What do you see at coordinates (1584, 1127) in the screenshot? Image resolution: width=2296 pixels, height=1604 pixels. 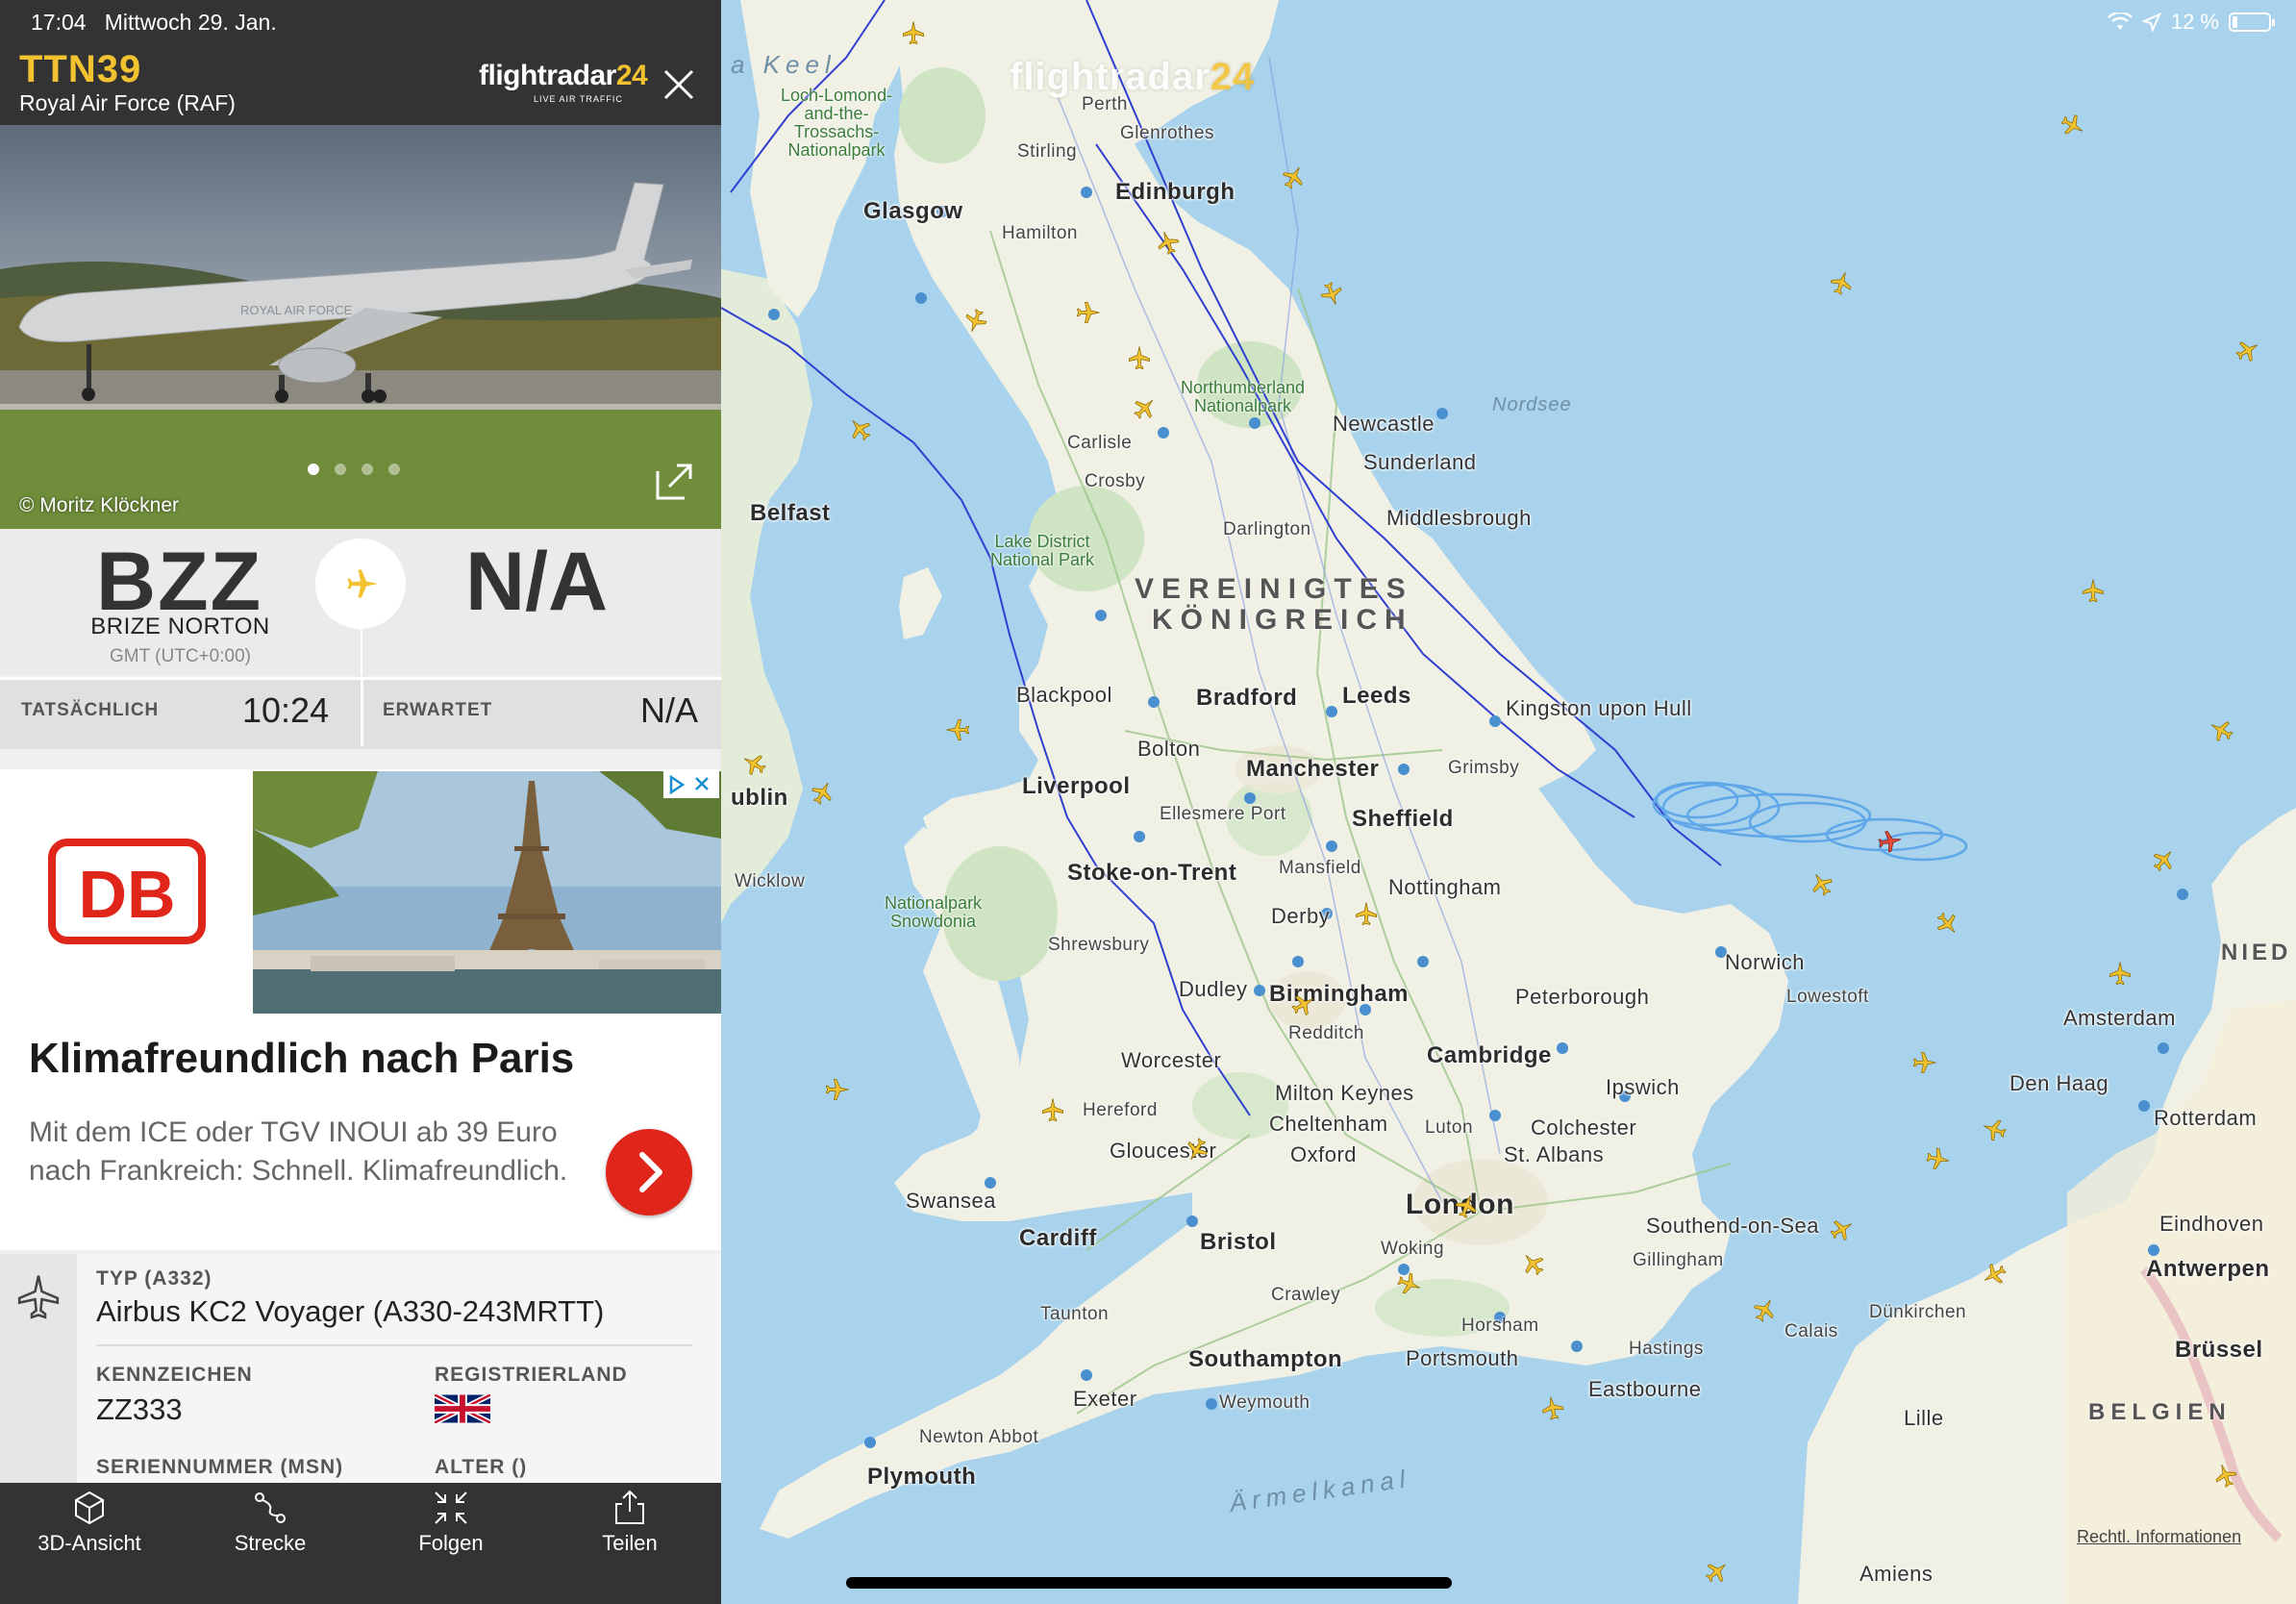 I see `city-label: Colchester` at bounding box center [1584, 1127].